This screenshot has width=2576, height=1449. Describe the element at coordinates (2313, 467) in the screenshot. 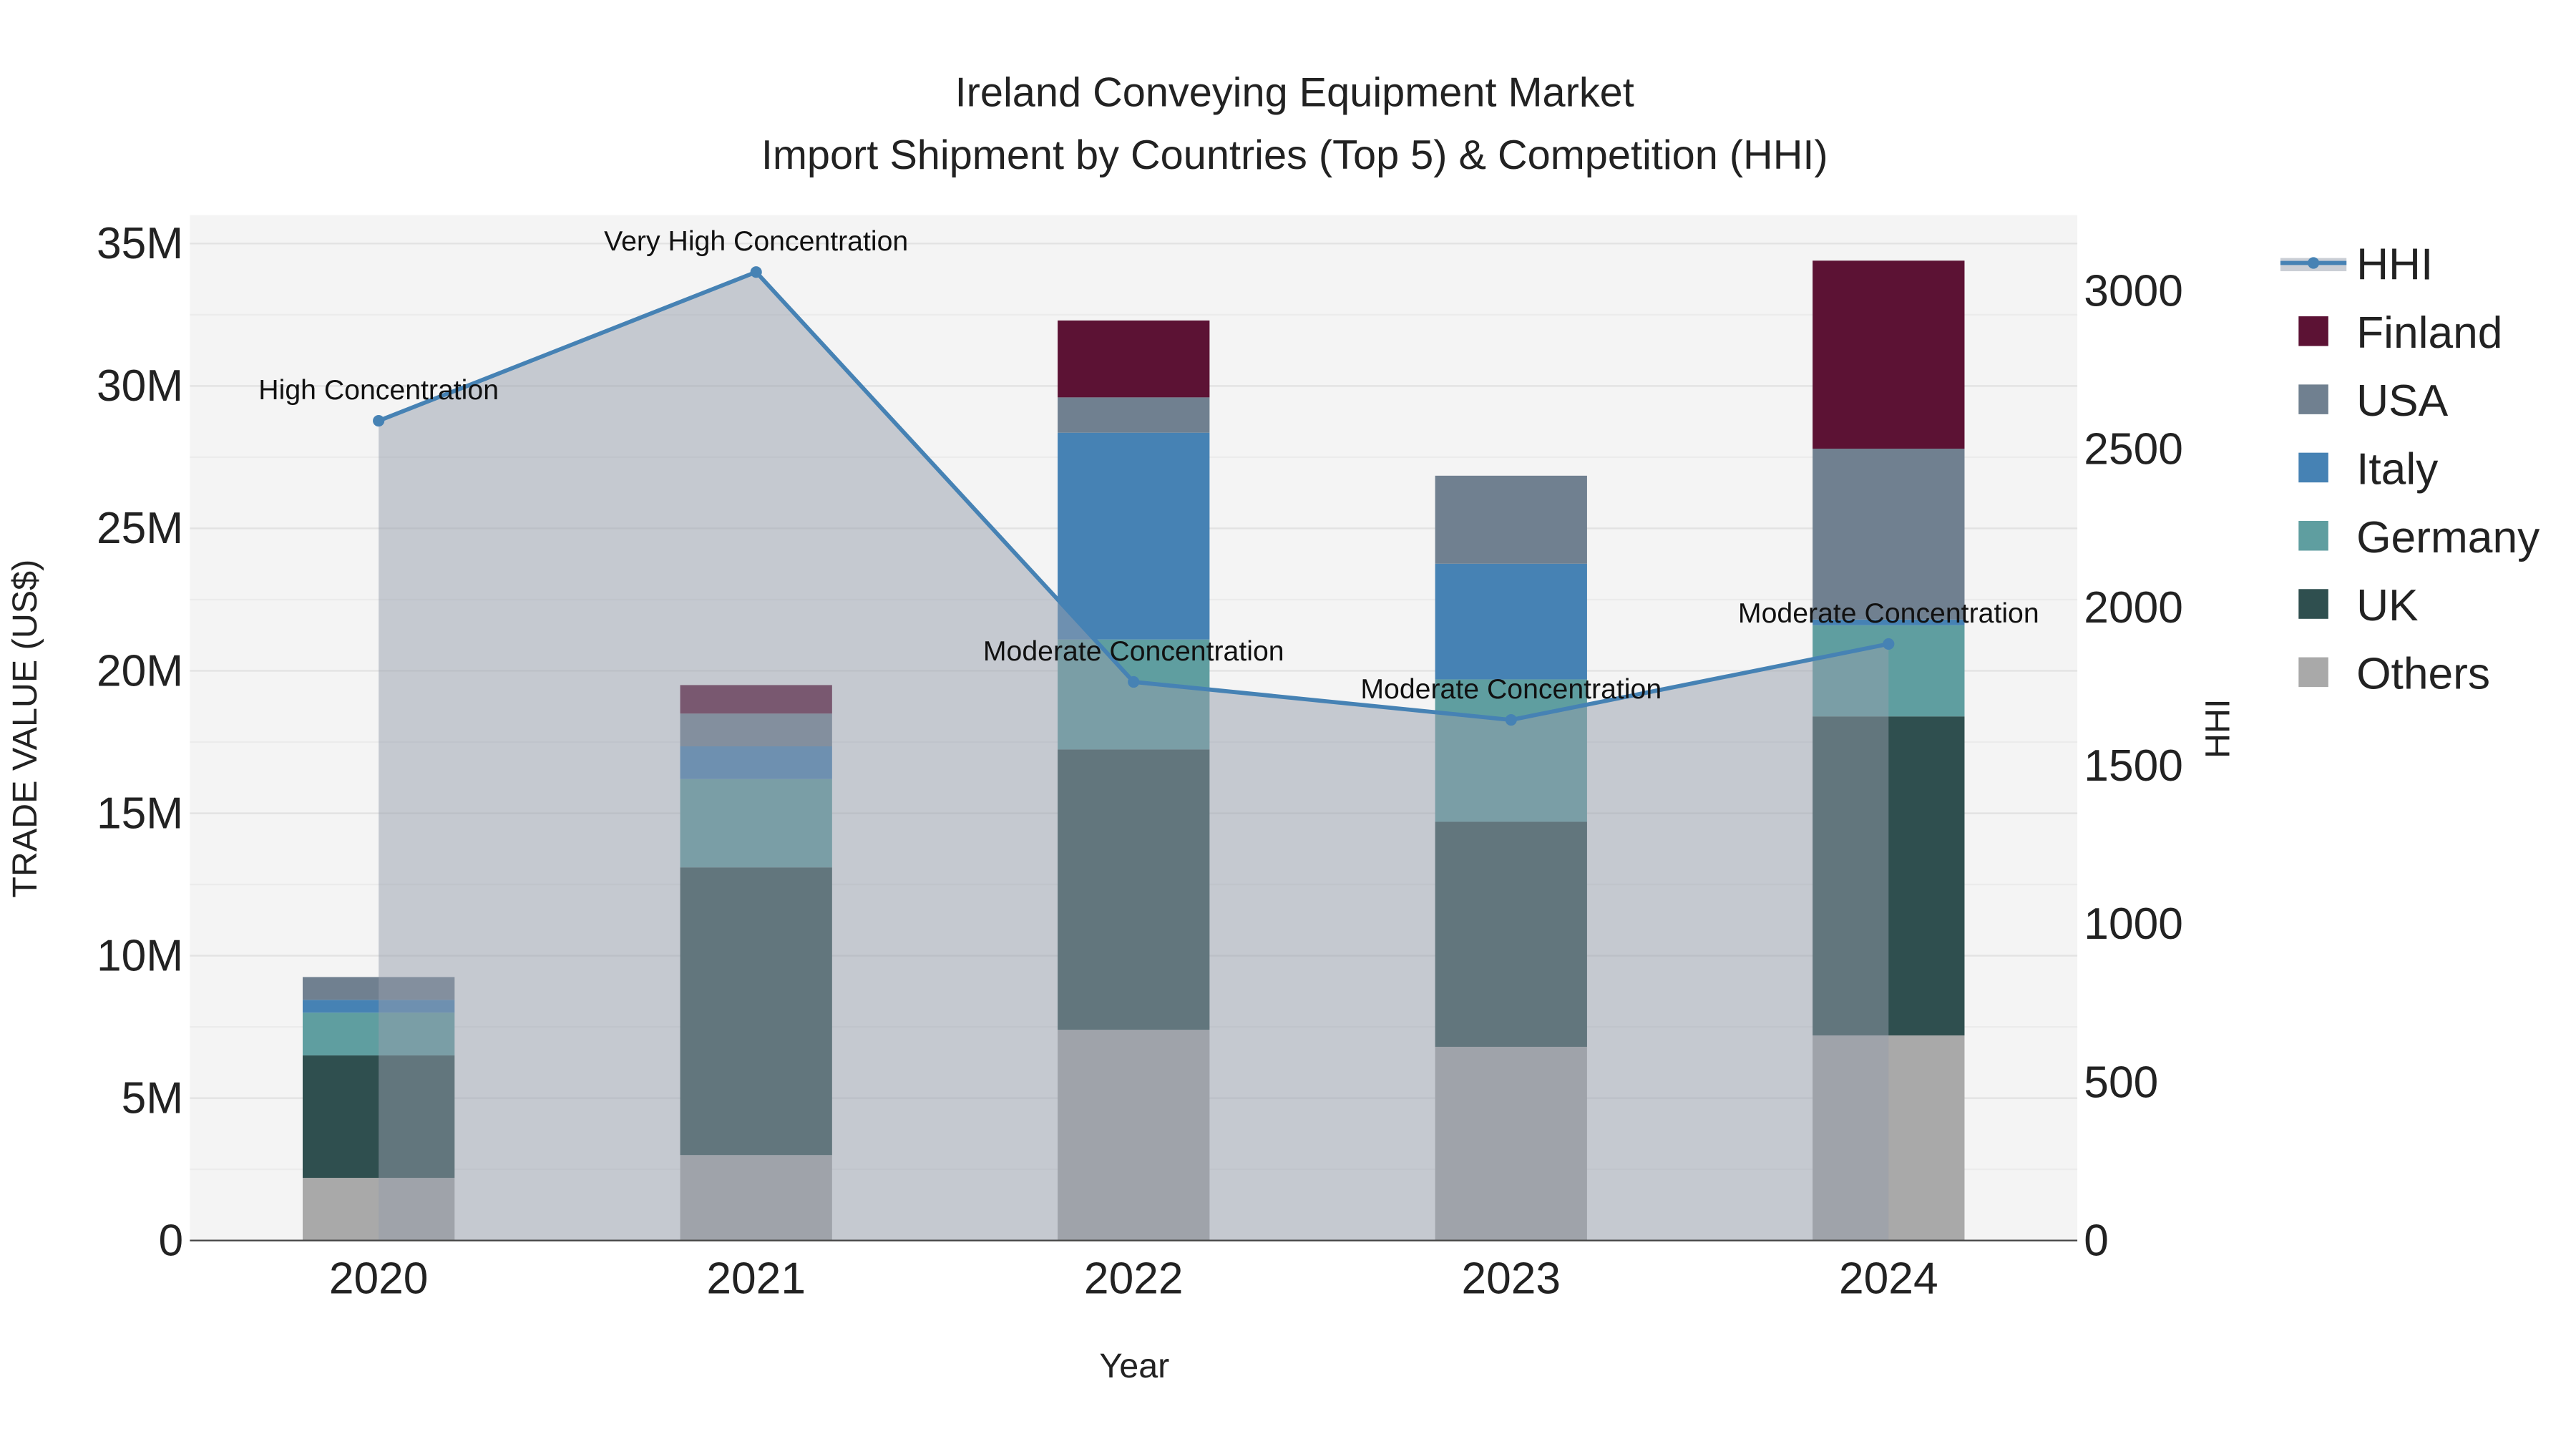

I see `legend-swatch-italy` at that location.